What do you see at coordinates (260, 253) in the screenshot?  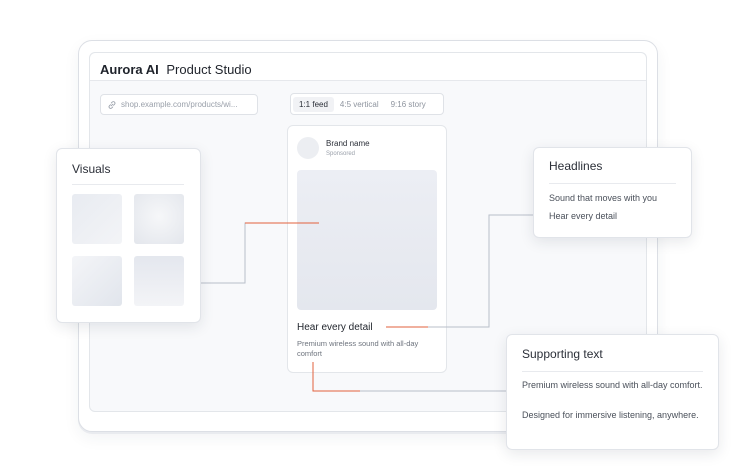 I see `visuals-connector` at bounding box center [260, 253].